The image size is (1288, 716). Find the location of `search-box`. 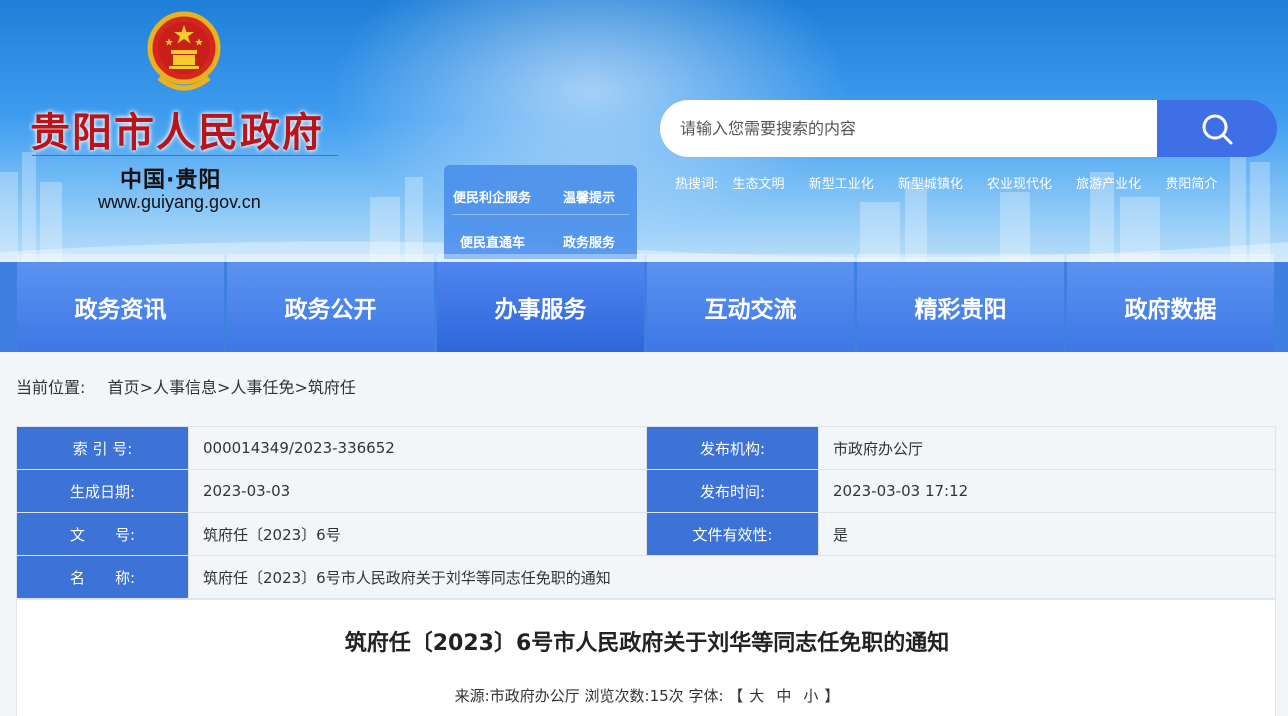

search-box is located at coordinates (910, 128).